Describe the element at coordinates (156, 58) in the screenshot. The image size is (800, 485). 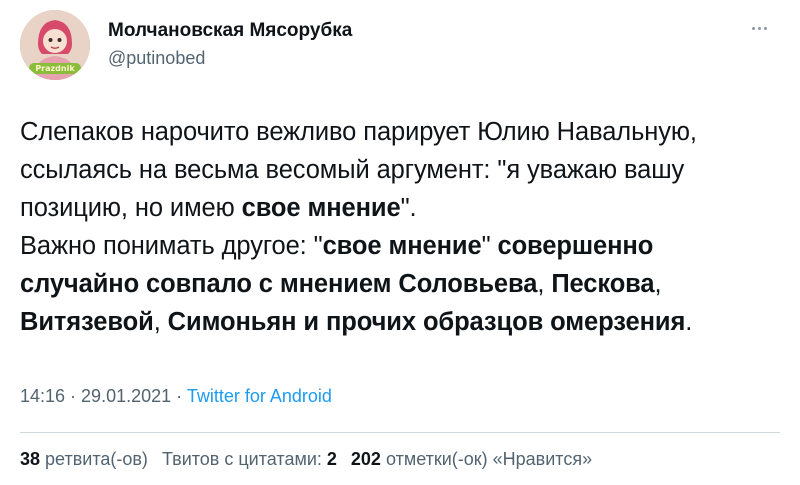
I see `username-handle: @putinobed` at that location.